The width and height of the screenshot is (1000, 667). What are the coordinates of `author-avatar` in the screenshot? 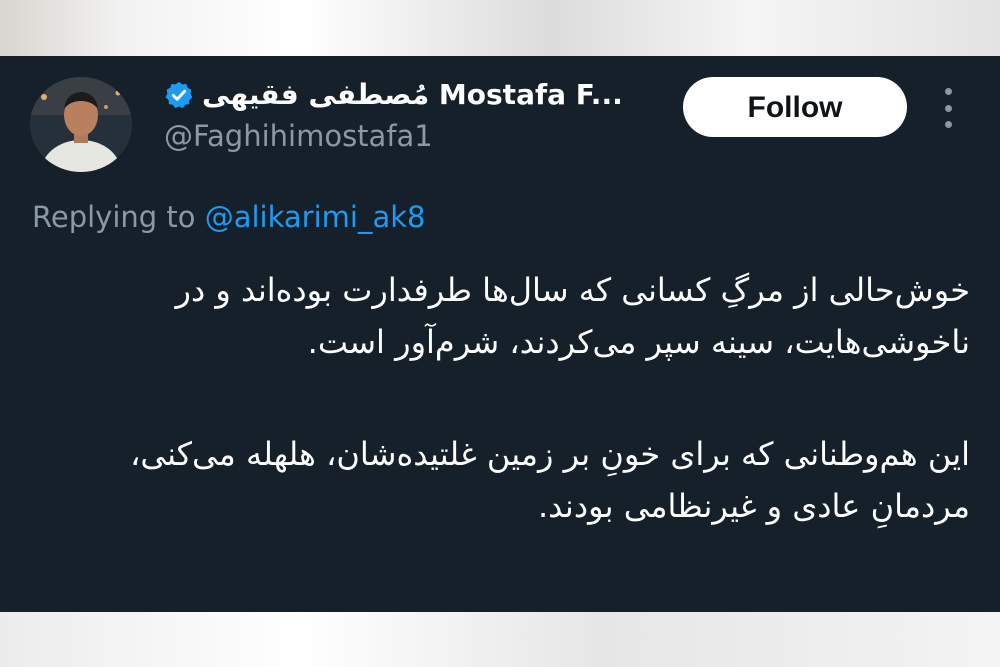 It's located at (81, 124).